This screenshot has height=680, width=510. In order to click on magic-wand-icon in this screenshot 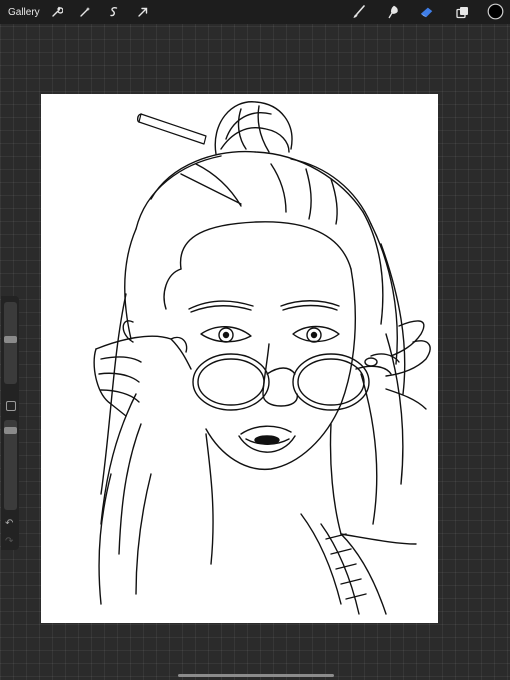, I will do `click(85, 12)`.